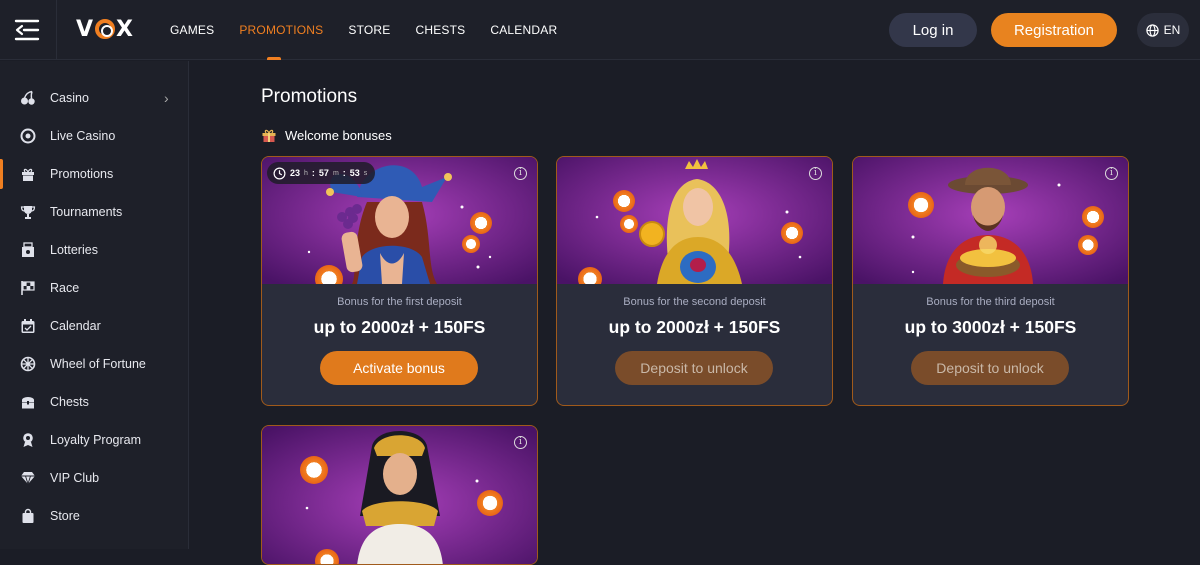  I want to click on sidebar-item-tournaments: Tournaments, so click(94, 212).